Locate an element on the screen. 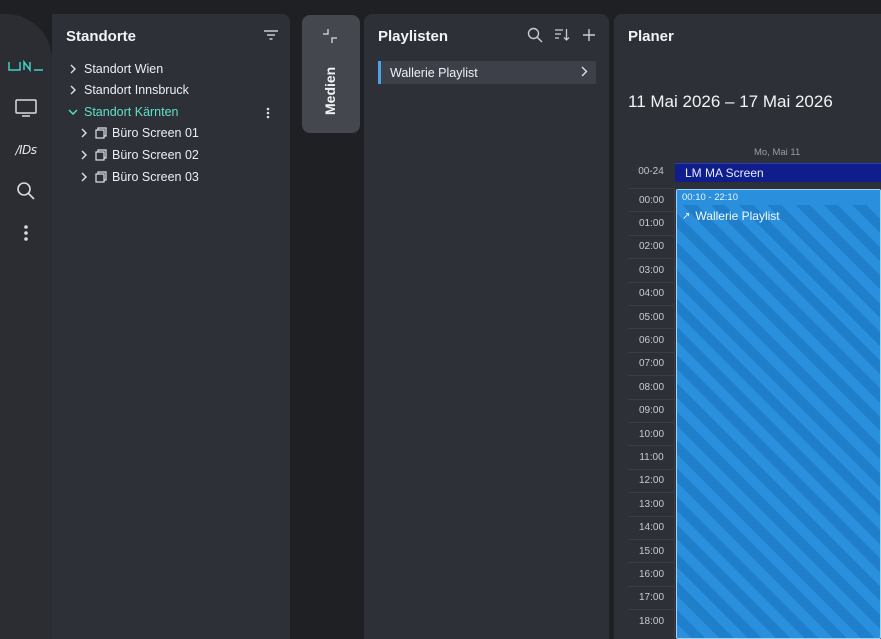 The image size is (881, 639). planer-title: Planer is located at coordinates (651, 36).